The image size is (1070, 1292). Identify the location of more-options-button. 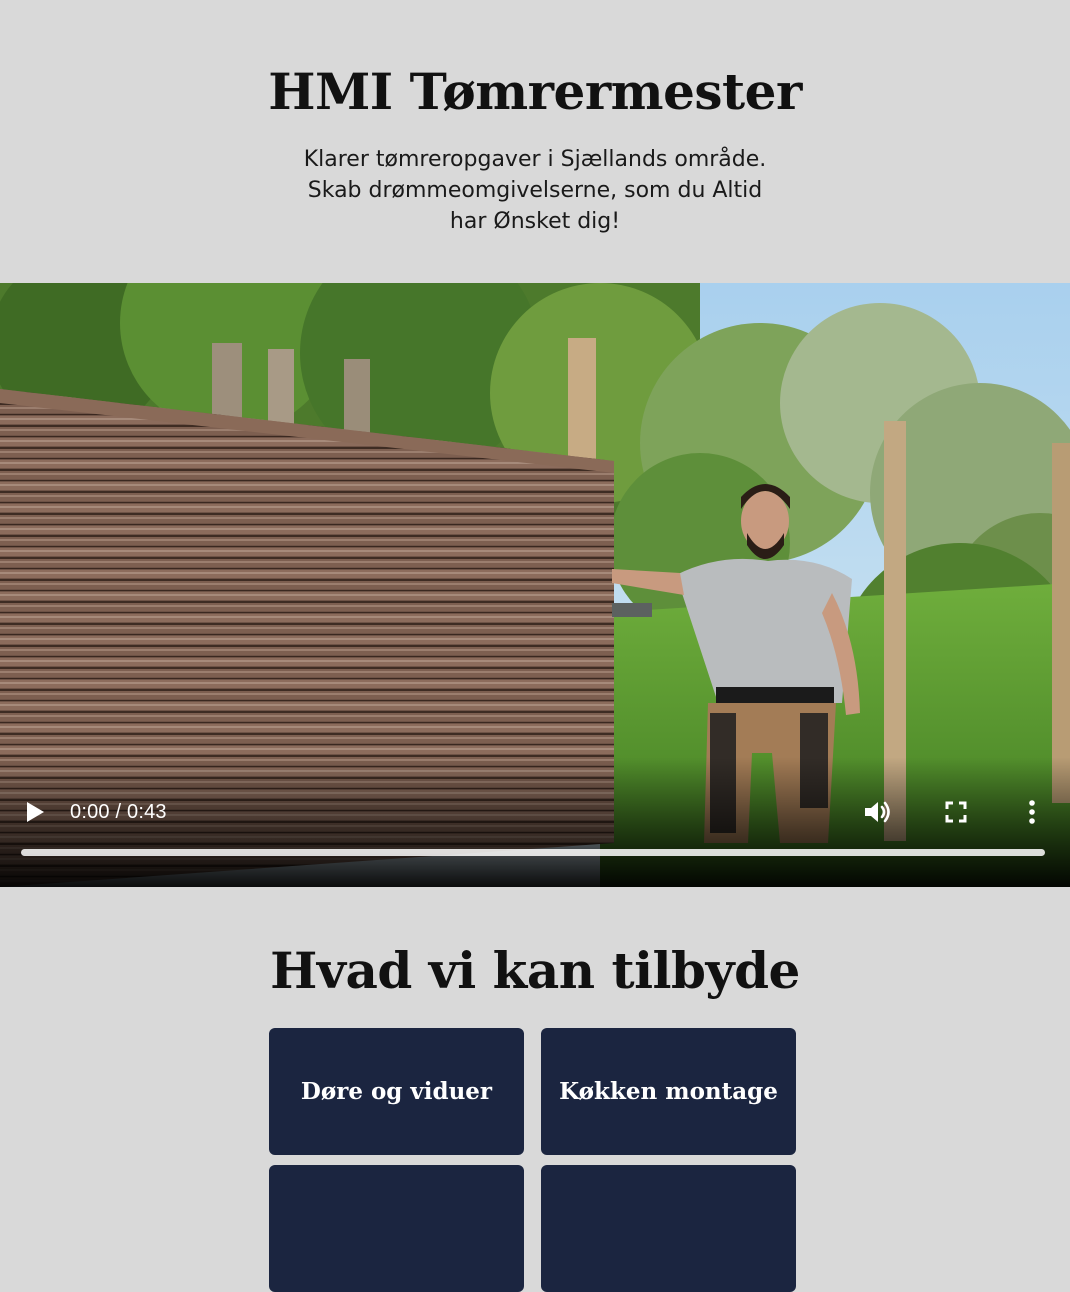
(1032, 812).